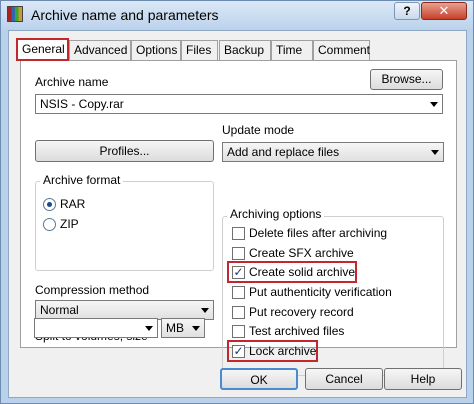  Describe the element at coordinates (72, 82) in the screenshot. I see `archive-name-label: Archive name` at that location.